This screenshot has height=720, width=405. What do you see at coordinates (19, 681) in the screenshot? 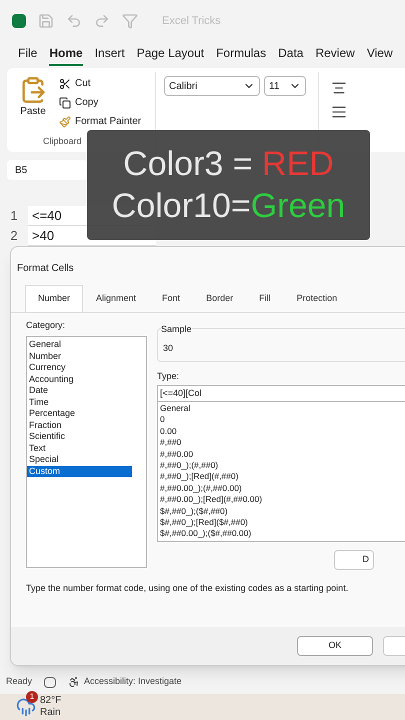
I see `status-text: Ready` at bounding box center [19, 681].